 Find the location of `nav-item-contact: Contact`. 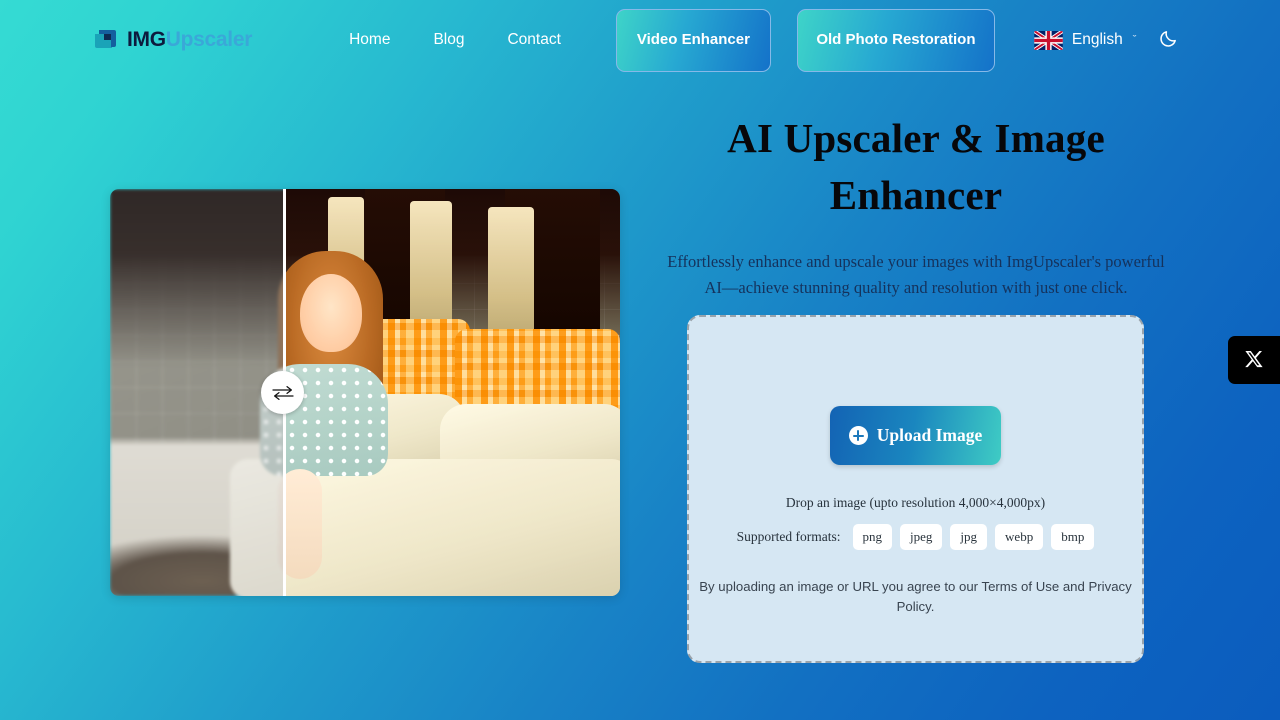

nav-item-contact: Contact is located at coordinates (533, 40).